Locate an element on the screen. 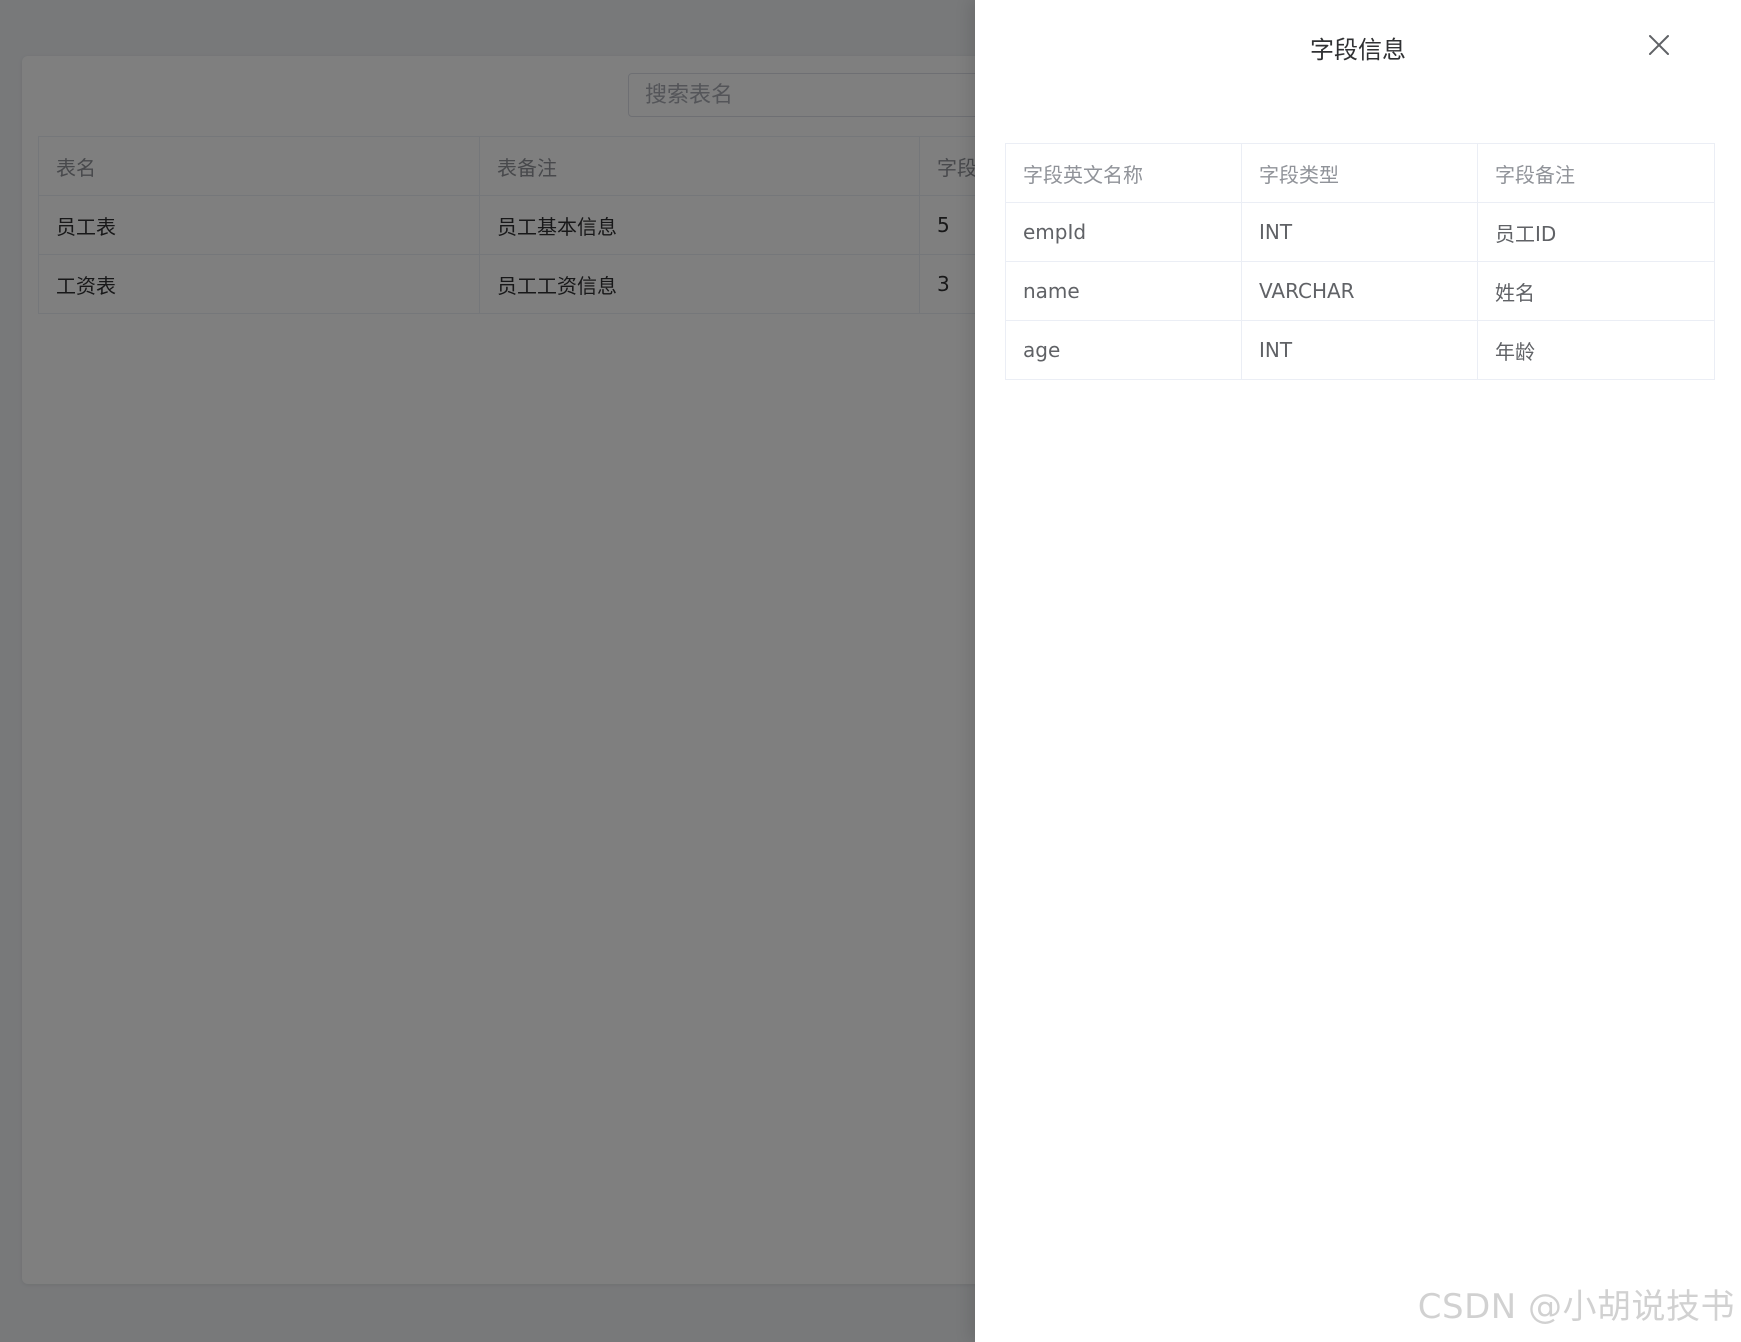 This screenshot has height=1342, width=1741. drawer-title: 字段信息 is located at coordinates (1358, 50).